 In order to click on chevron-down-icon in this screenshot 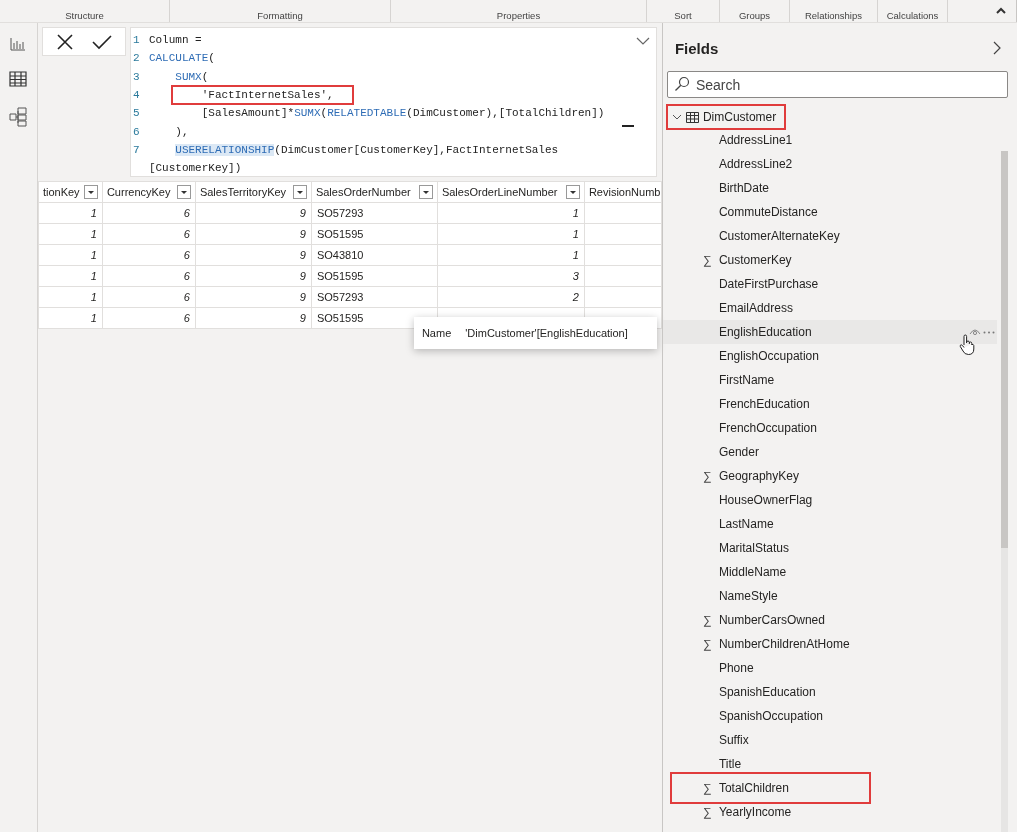, I will do `click(642, 41)`.